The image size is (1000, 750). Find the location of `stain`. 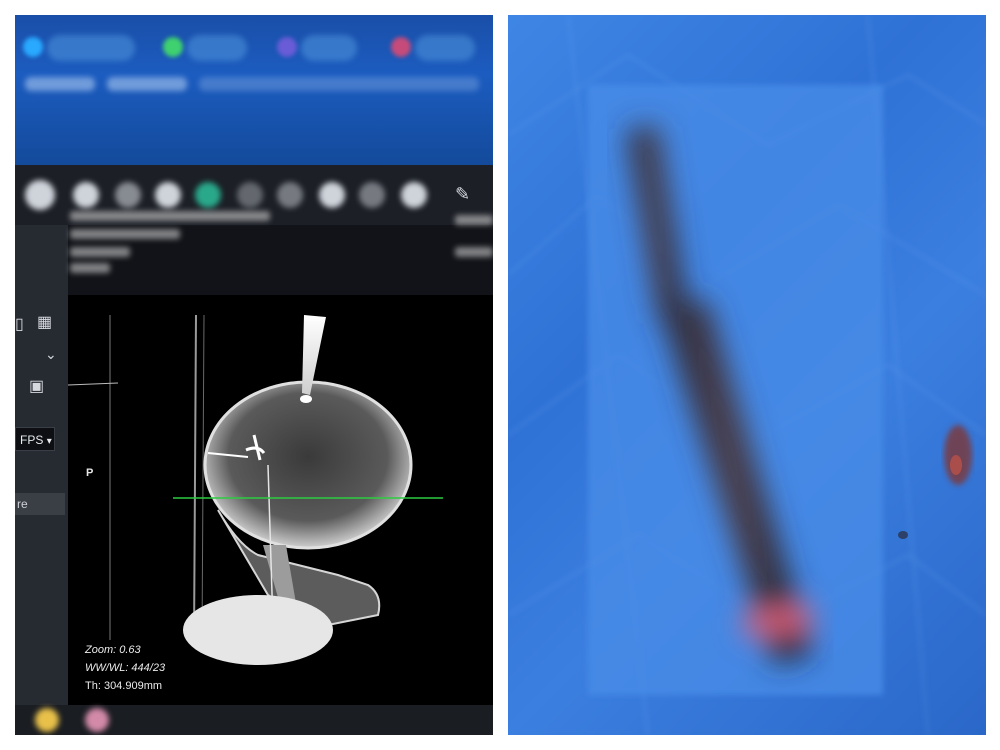

stain is located at coordinates (958, 455).